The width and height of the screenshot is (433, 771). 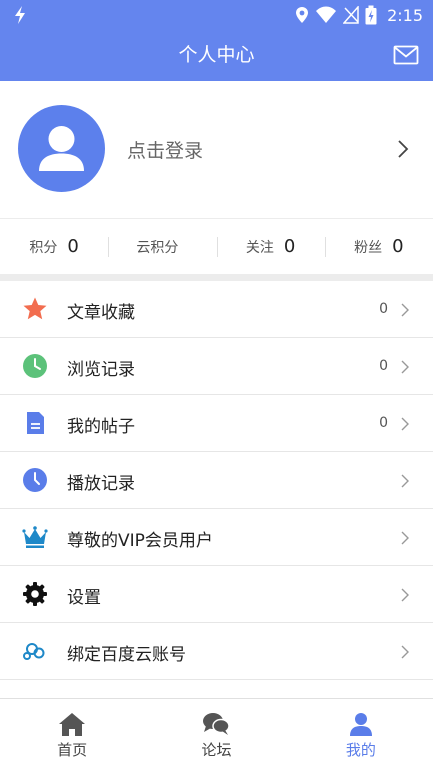 I want to click on menu-item-vip: 尊敬的VIP会员用户, so click(x=216, y=537).